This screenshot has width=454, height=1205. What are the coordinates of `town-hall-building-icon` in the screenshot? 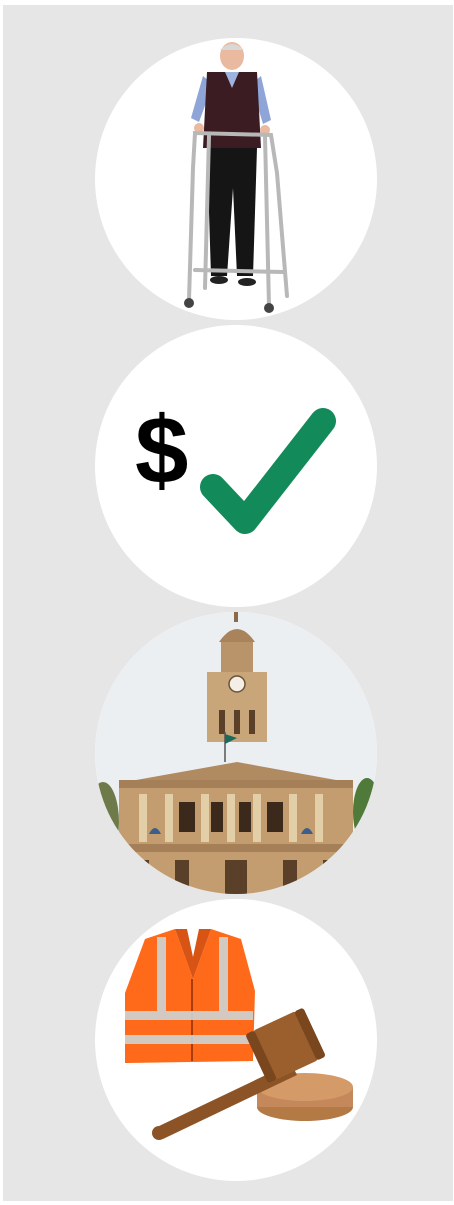 It's located at (236, 753).